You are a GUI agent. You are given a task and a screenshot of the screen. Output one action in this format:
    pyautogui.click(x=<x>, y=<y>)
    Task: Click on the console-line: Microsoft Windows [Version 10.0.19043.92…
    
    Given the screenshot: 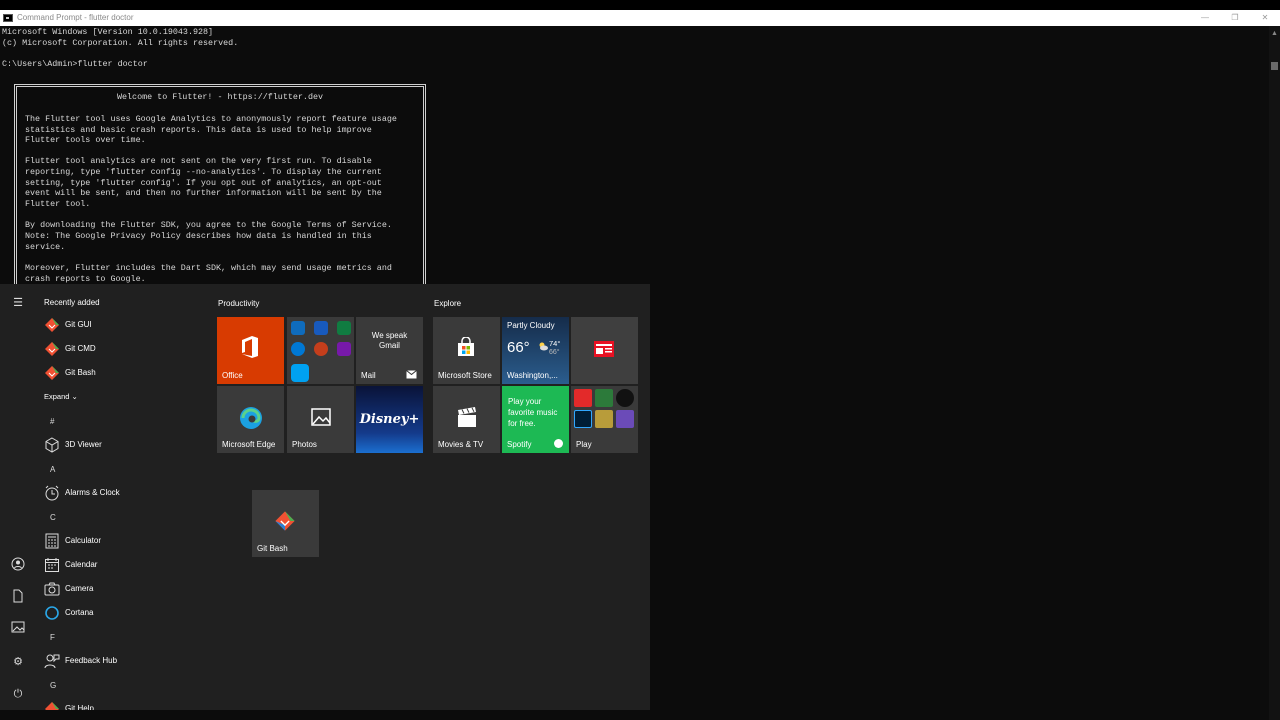 What is the action you would take?
    pyautogui.click(x=108, y=32)
    